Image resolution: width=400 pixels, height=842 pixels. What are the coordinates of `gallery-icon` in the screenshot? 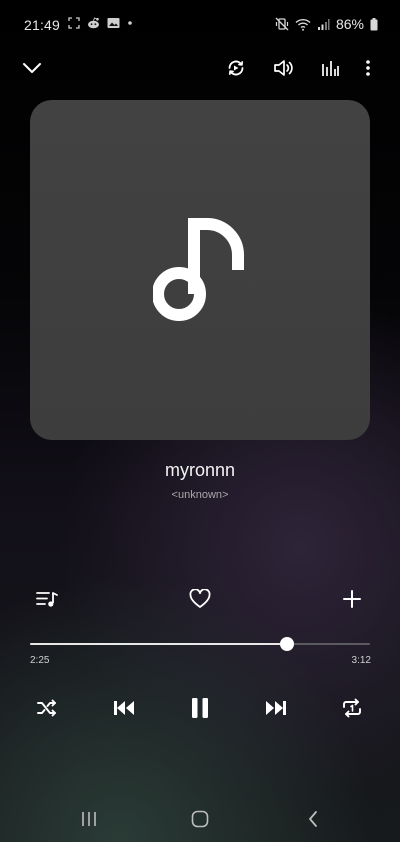 It's located at (113, 23).